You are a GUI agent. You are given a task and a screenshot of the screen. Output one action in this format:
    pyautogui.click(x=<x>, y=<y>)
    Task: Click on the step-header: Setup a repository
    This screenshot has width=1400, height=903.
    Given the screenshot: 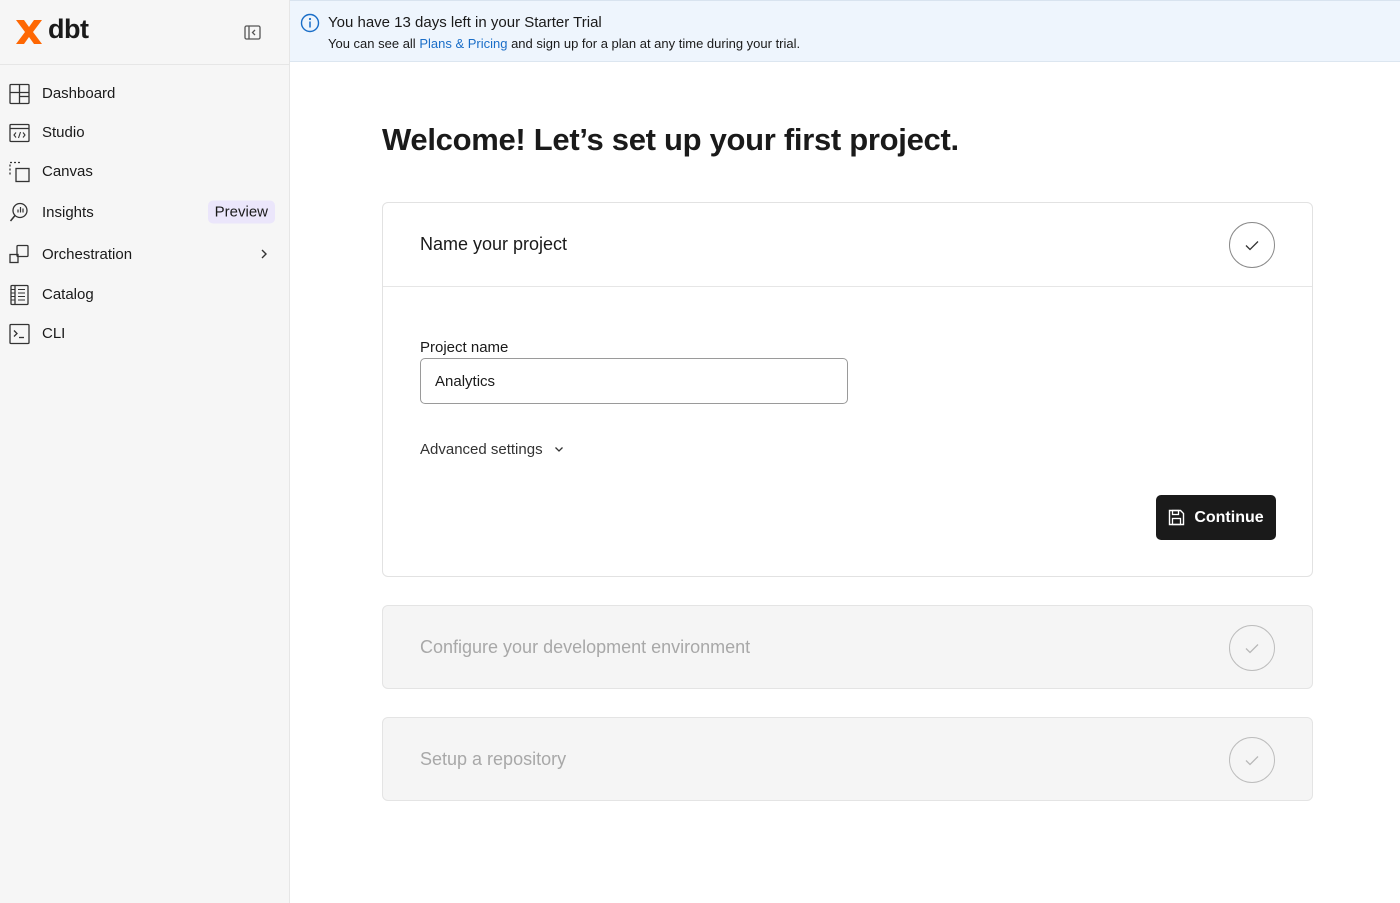 What is the action you would take?
    pyautogui.click(x=847, y=760)
    